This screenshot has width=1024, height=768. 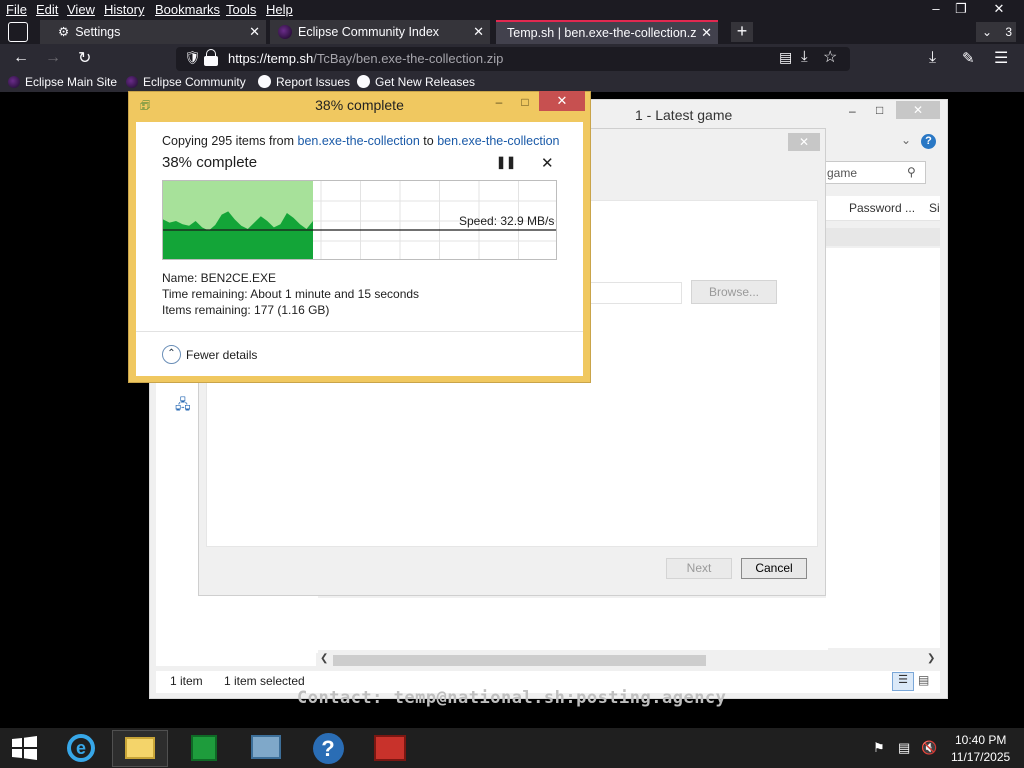 What do you see at coordinates (428, 141) in the screenshot?
I see `copy-to-word: to` at bounding box center [428, 141].